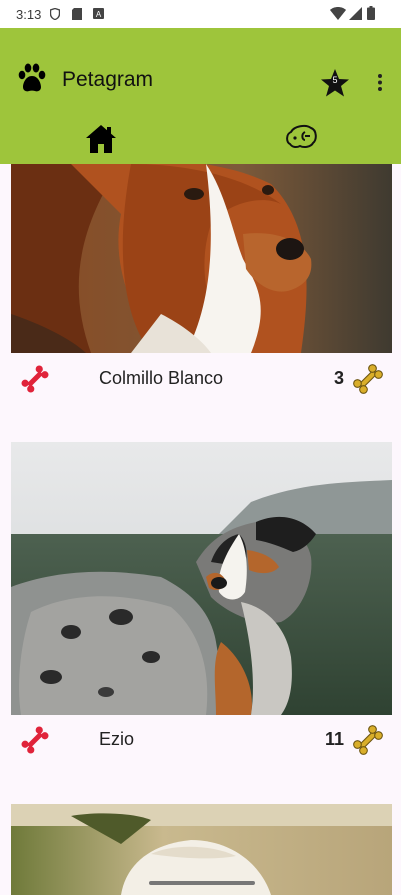 This screenshot has width=401, height=895. Describe the element at coordinates (77, 14) in the screenshot. I see `sd-card-icon` at that location.